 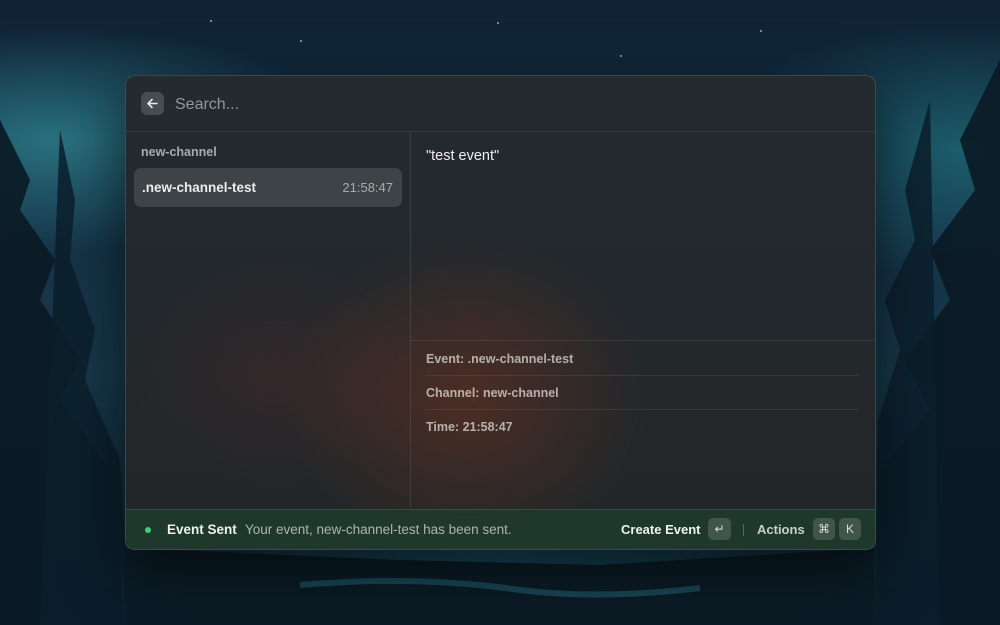 What do you see at coordinates (642, 358) in the screenshot?
I see `metadata-row-event: Event: .new-channel-test` at bounding box center [642, 358].